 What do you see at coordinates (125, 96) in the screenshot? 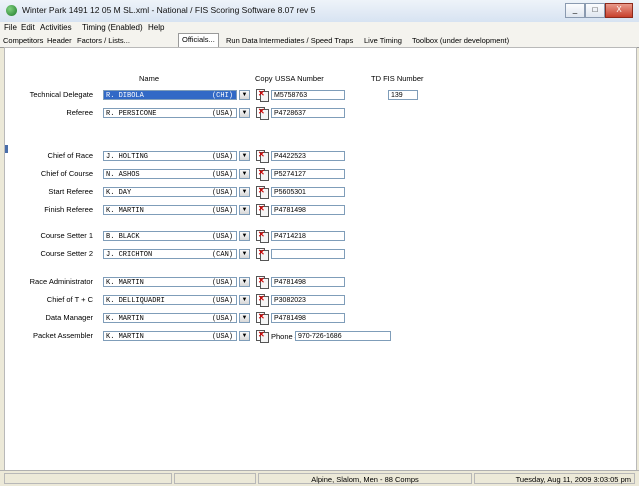
I see `official-name: R. DIBOLA` at bounding box center [125, 96].